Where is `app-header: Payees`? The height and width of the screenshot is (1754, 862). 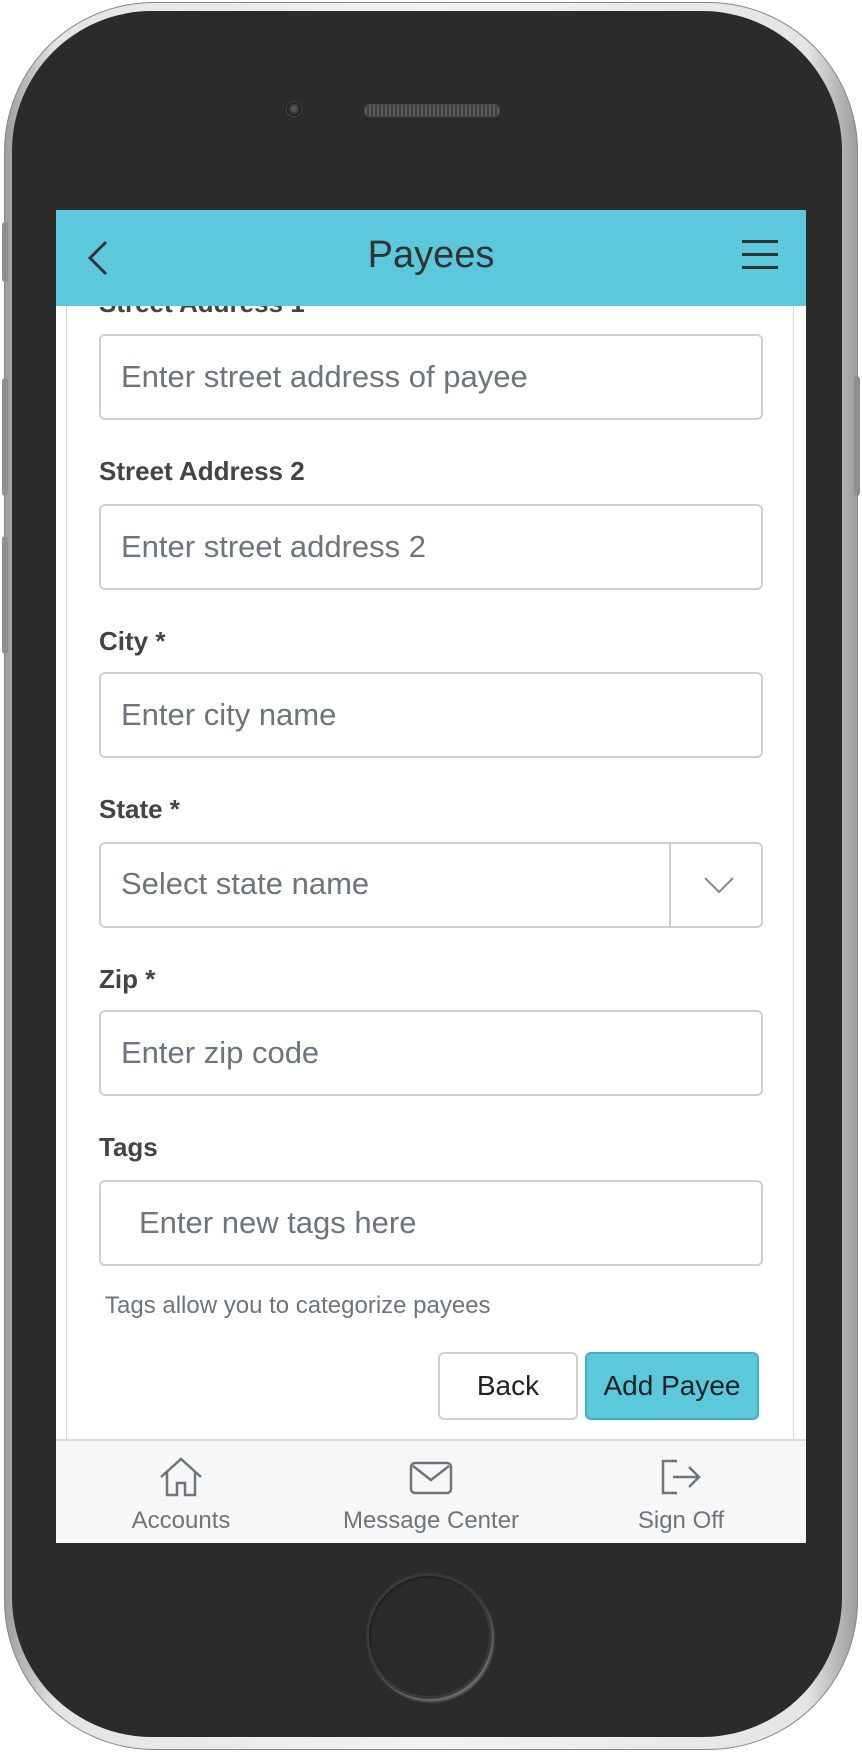
app-header: Payees is located at coordinates (431, 258).